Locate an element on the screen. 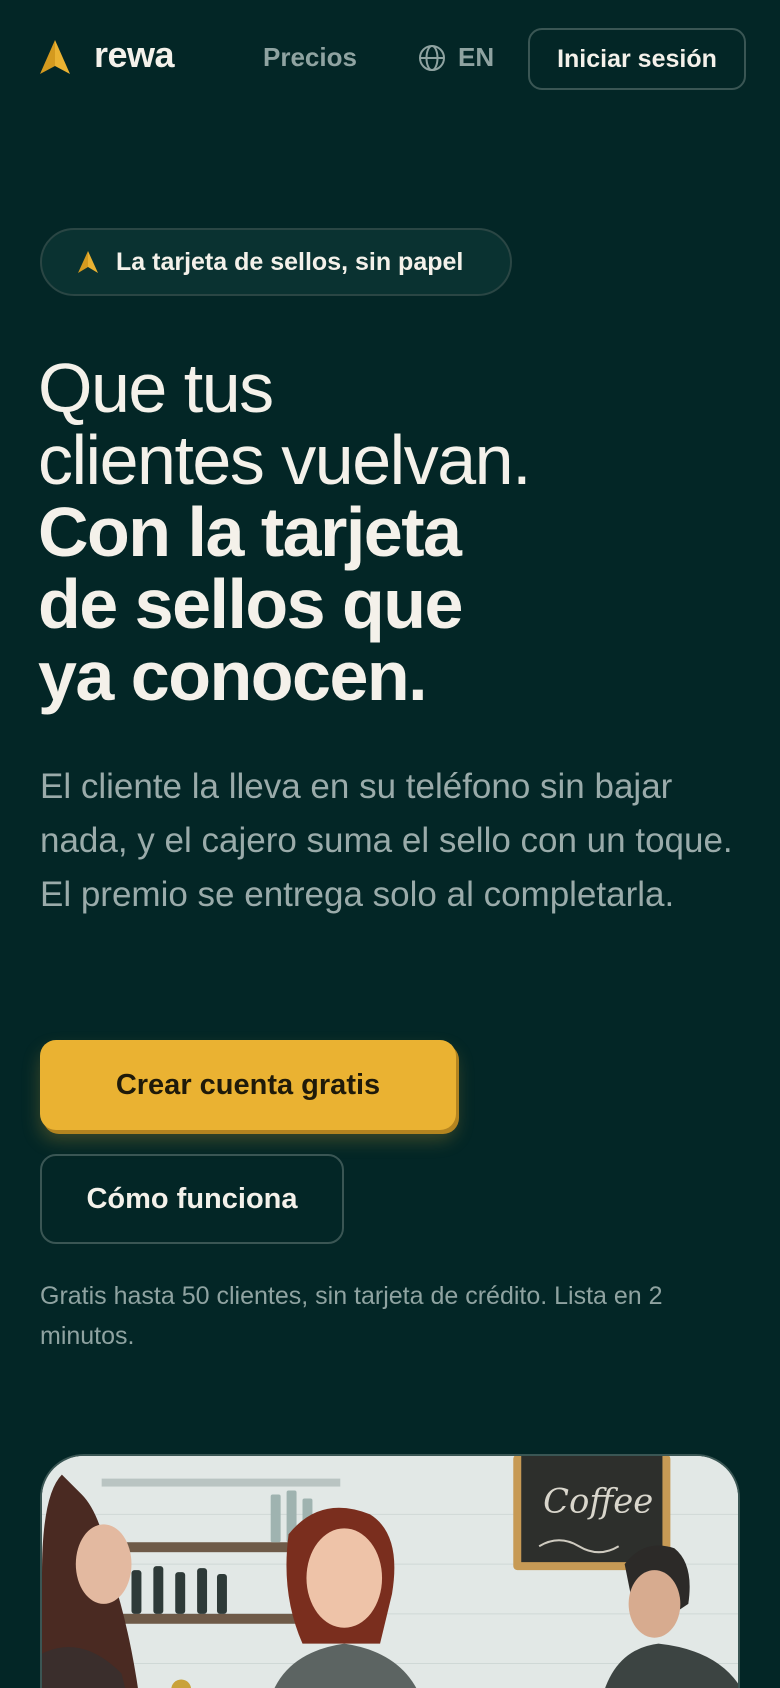  cafe-scene-illustration: Coffee is located at coordinates (390, 1572).